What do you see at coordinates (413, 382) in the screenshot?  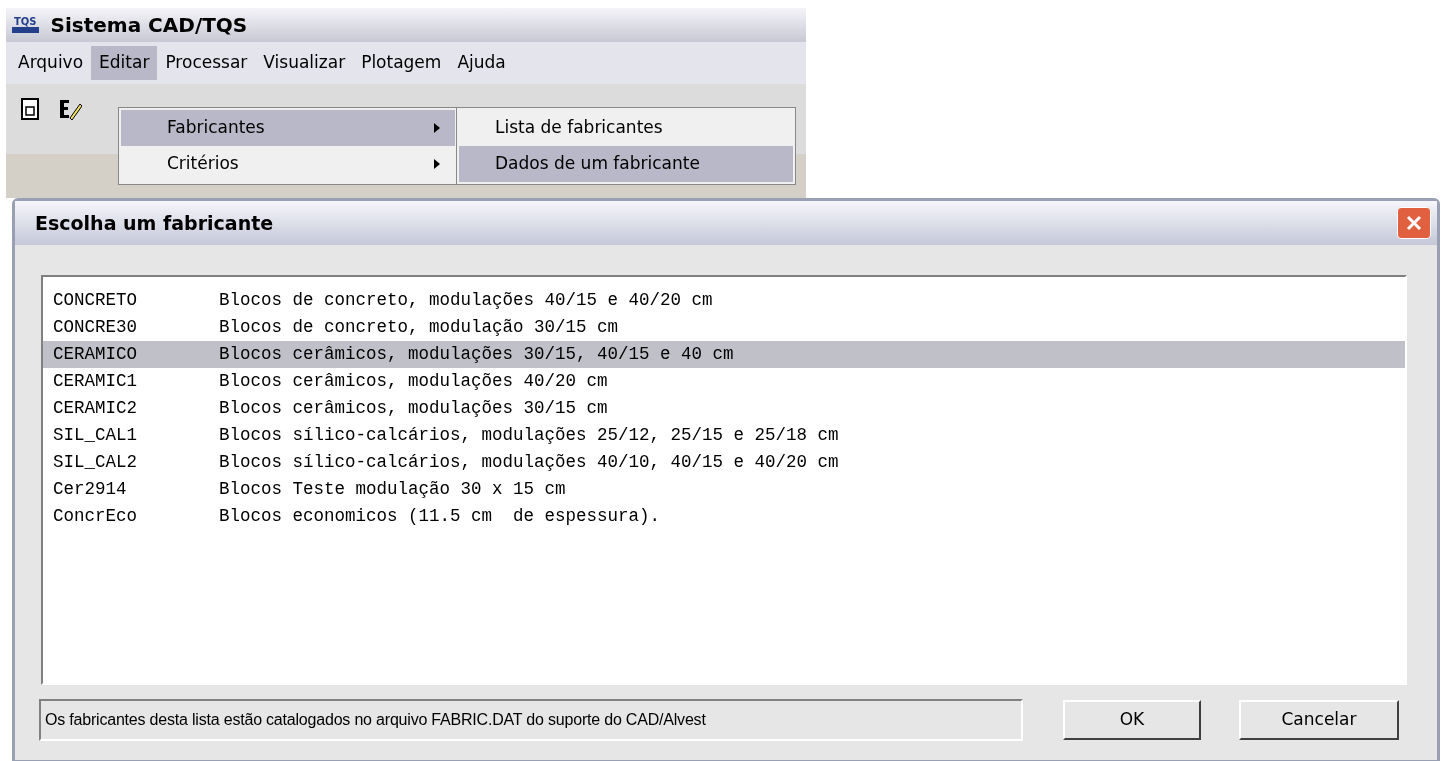 I see `description-text: Blocos cerâmicos, modulações 40/20 cm` at bounding box center [413, 382].